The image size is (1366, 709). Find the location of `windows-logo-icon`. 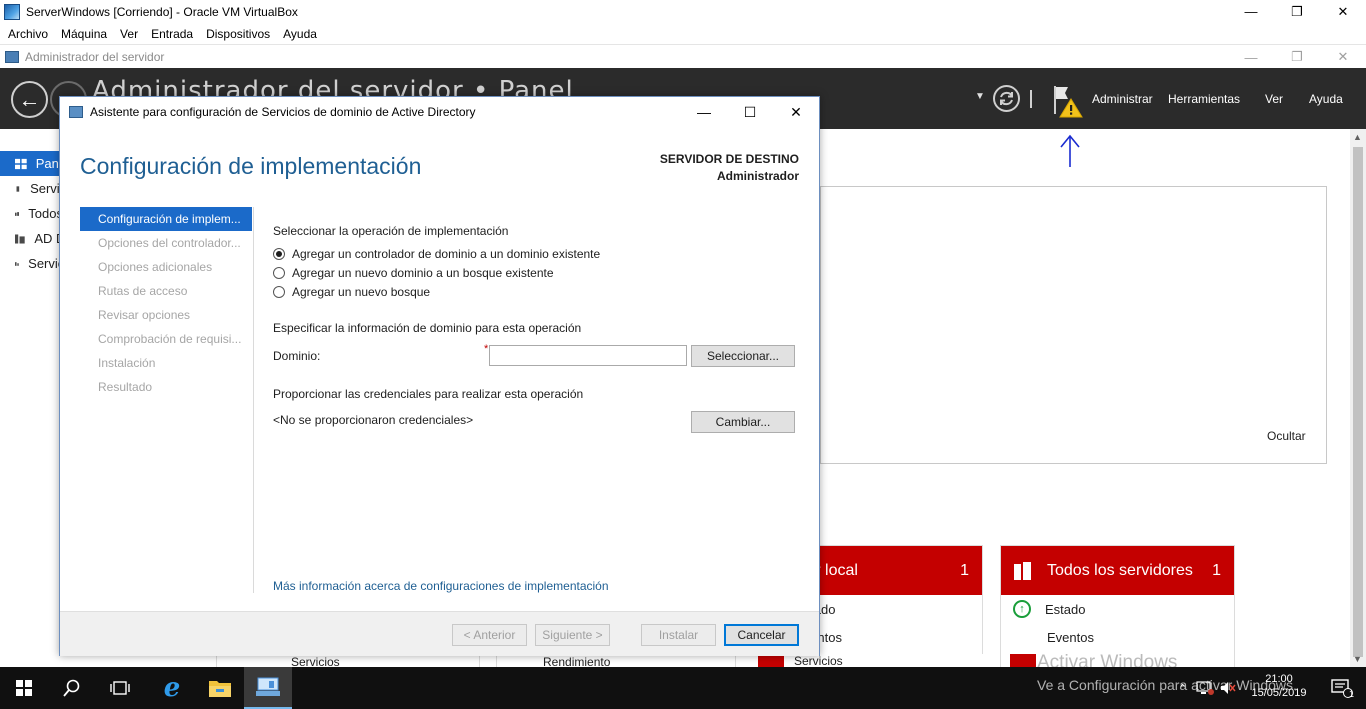

windows-logo-icon is located at coordinates (24, 688).